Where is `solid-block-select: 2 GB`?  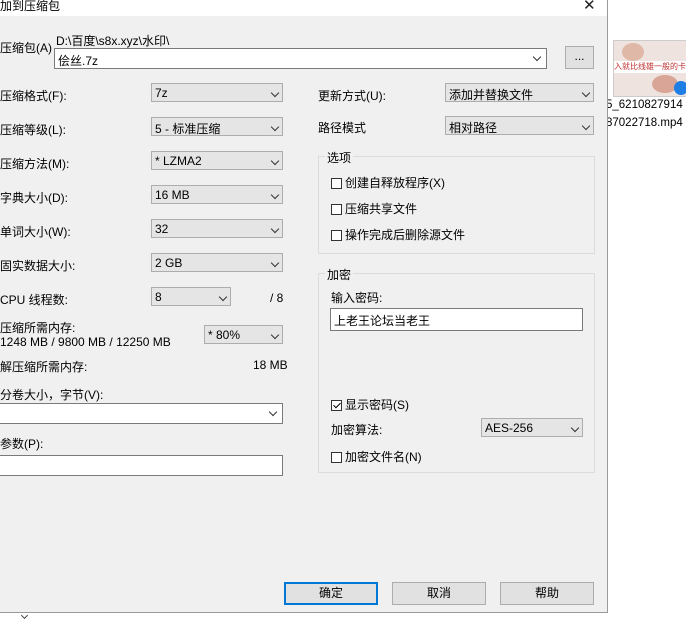 solid-block-select: 2 GB is located at coordinates (217, 262).